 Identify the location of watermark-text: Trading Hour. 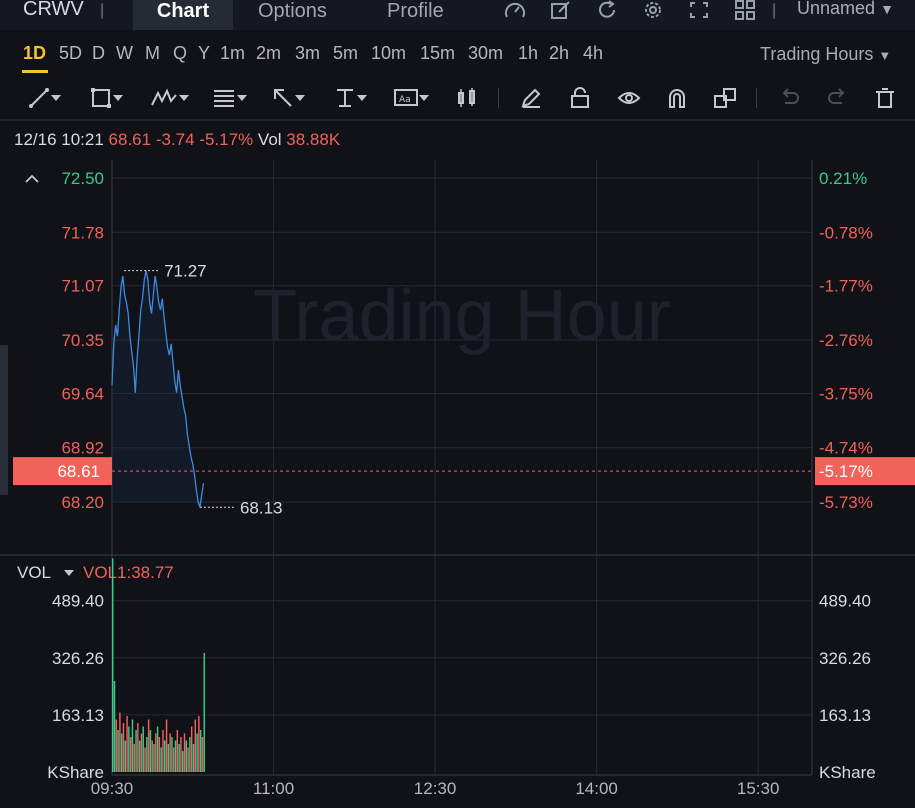
(462, 316).